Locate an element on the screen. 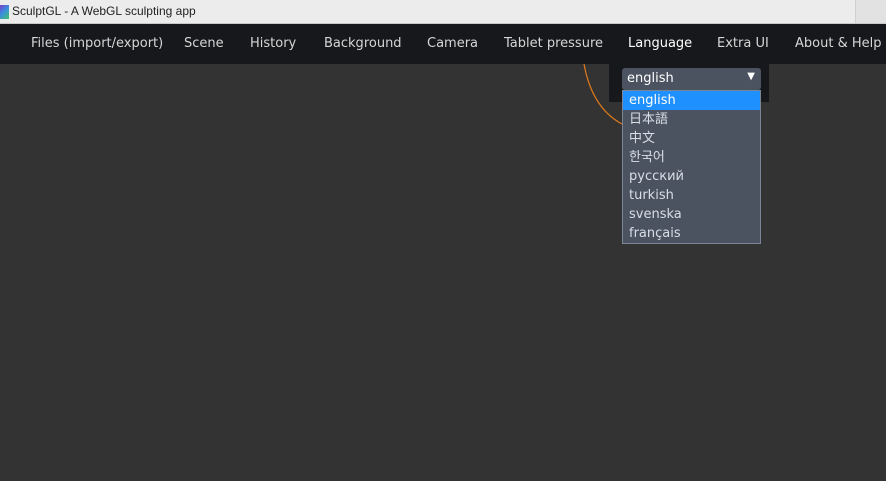  menu-about-help: About & Help is located at coordinates (838, 44).